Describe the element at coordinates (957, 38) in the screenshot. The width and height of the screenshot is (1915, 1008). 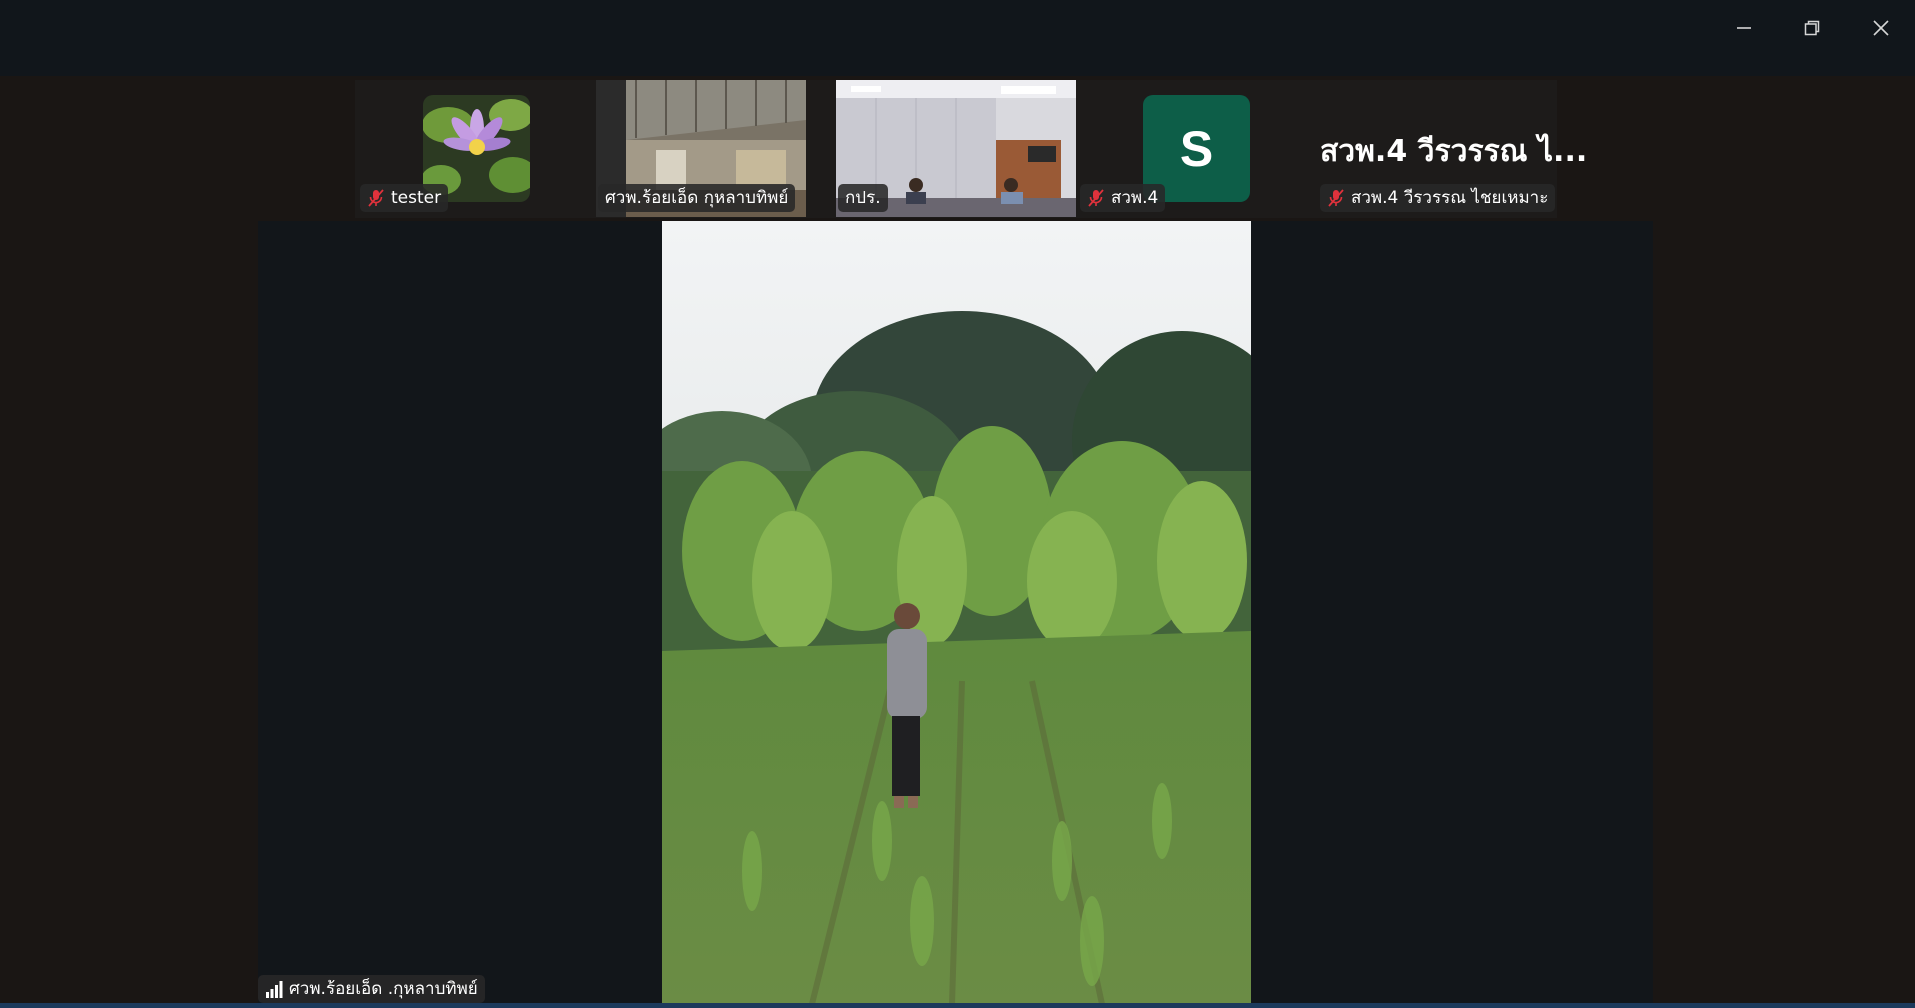
I see `title-bar` at that location.